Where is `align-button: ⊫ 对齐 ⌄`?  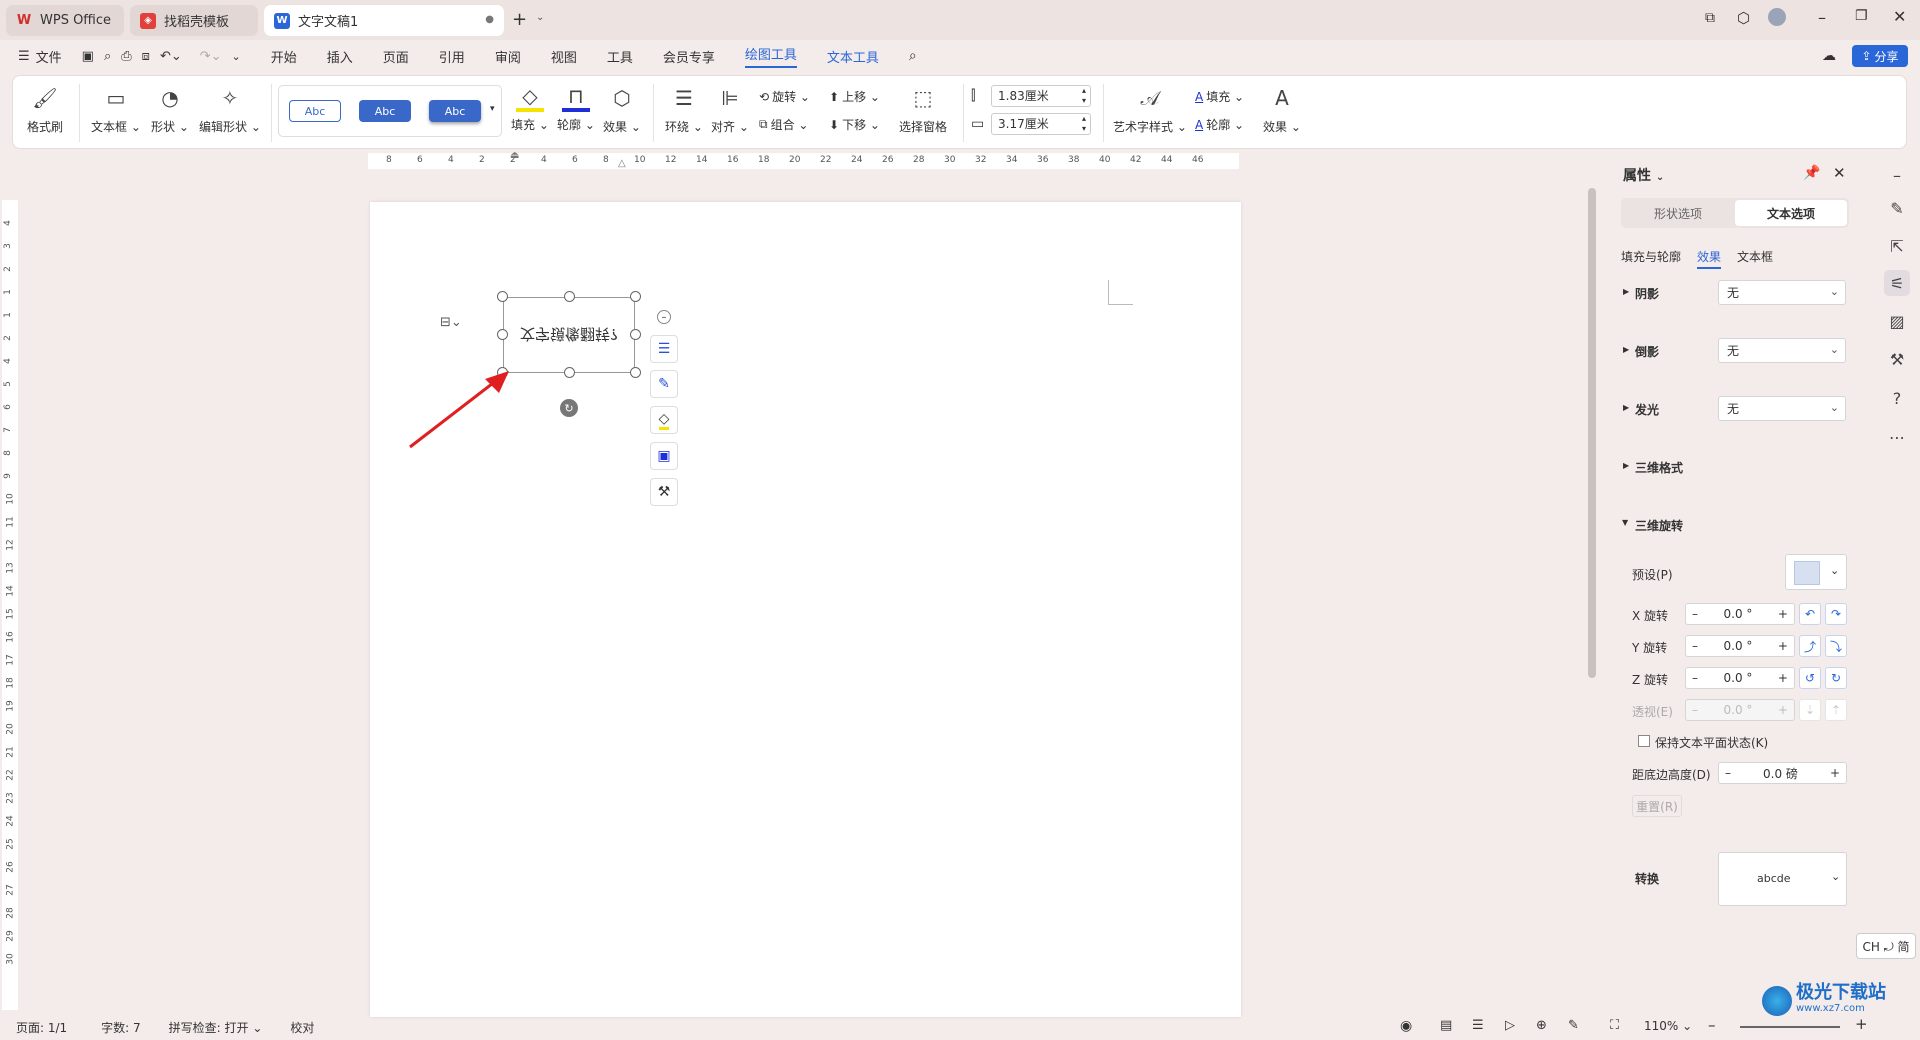
align-button: ⊫ 对齐 ⌄ is located at coordinates (730, 109).